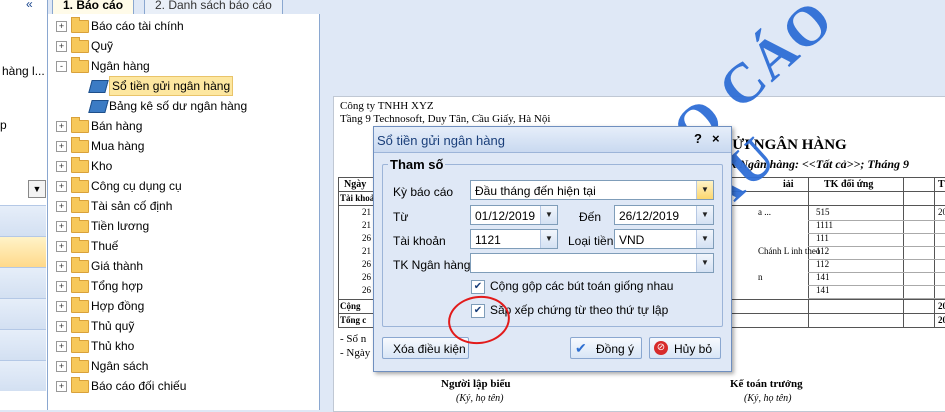 Image resolution: width=945 pixels, height=412 pixels. What do you see at coordinates (941, 212) in the screenshot?
I see `row-amount: 20` at bounding box center [941, 212].